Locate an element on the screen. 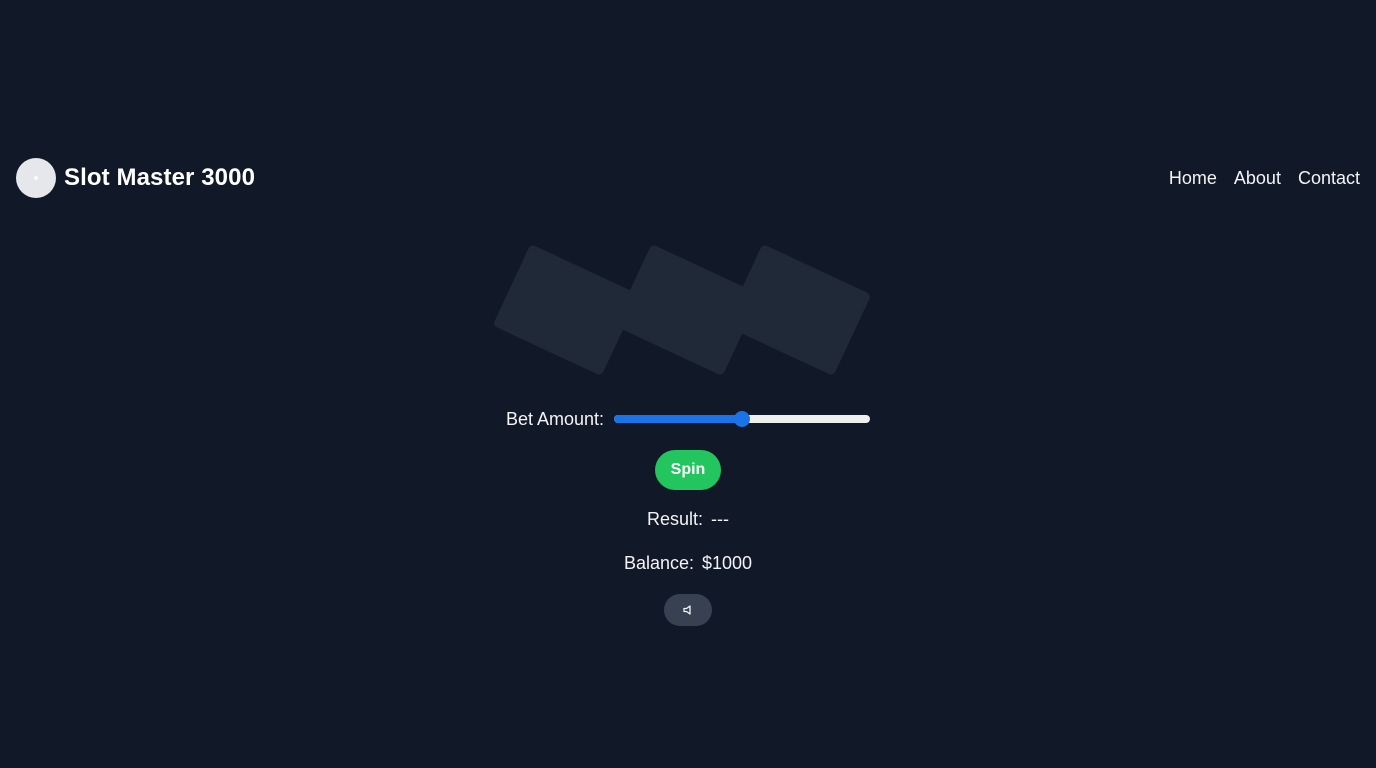 The height and width of the screenshot is (768, 1376). balance-label: Balance: is located at coordinates (658, 563).